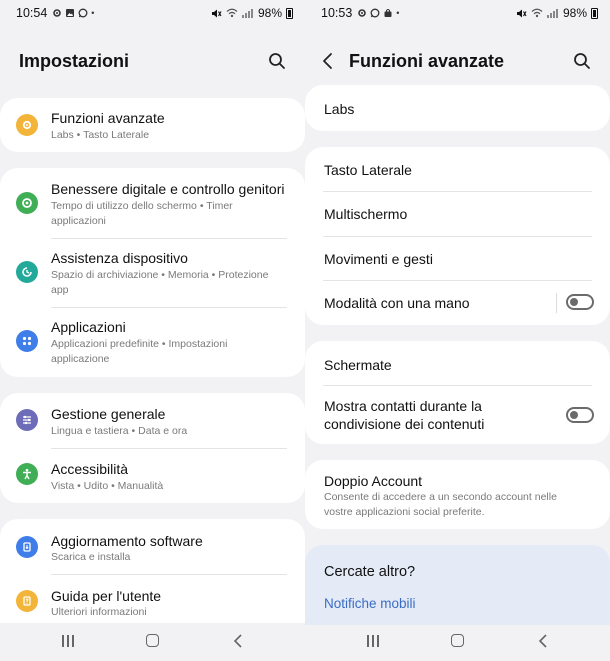 The image size is (610, 661). Describe the element at coordinates (127, 541) in the screenshot. I see `item-title: Aggiornamento software` at that location.